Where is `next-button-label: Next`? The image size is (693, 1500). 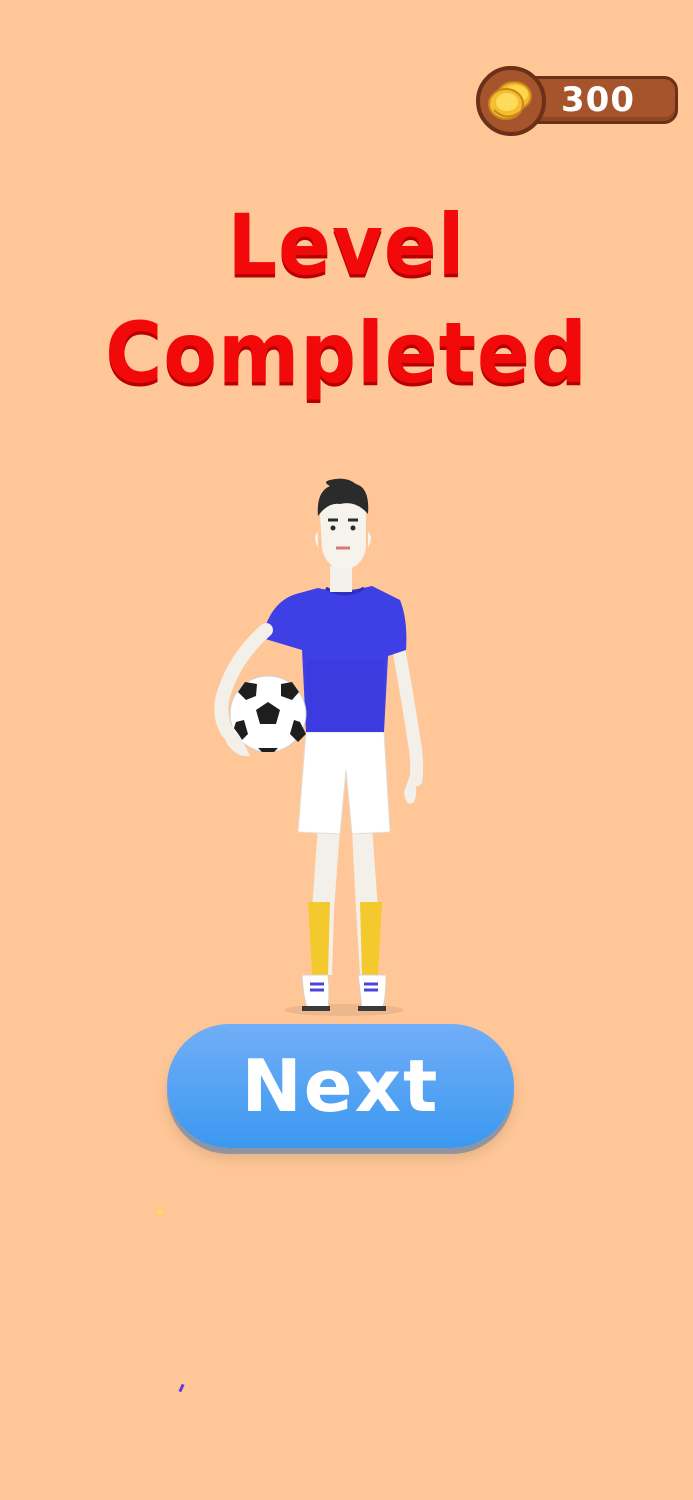 next-button-label: Next is located at coordinates (340, 1086).